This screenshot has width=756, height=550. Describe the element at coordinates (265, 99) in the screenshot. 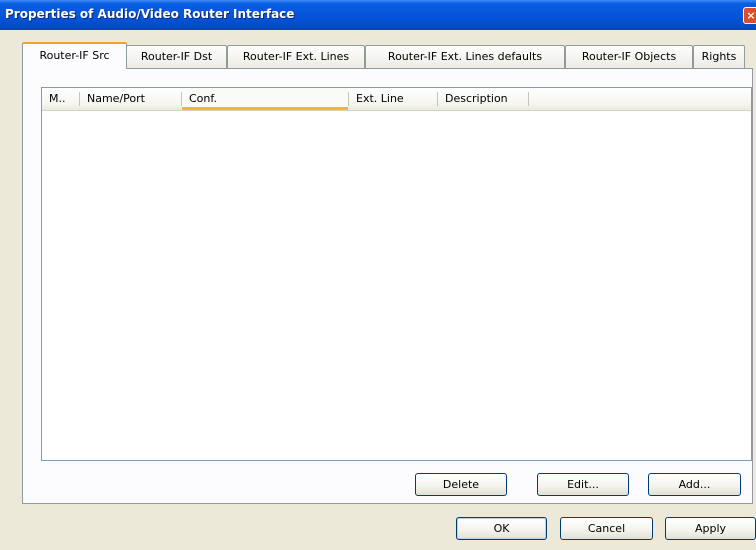

I see `column-header-conf: Conf.` at that location.